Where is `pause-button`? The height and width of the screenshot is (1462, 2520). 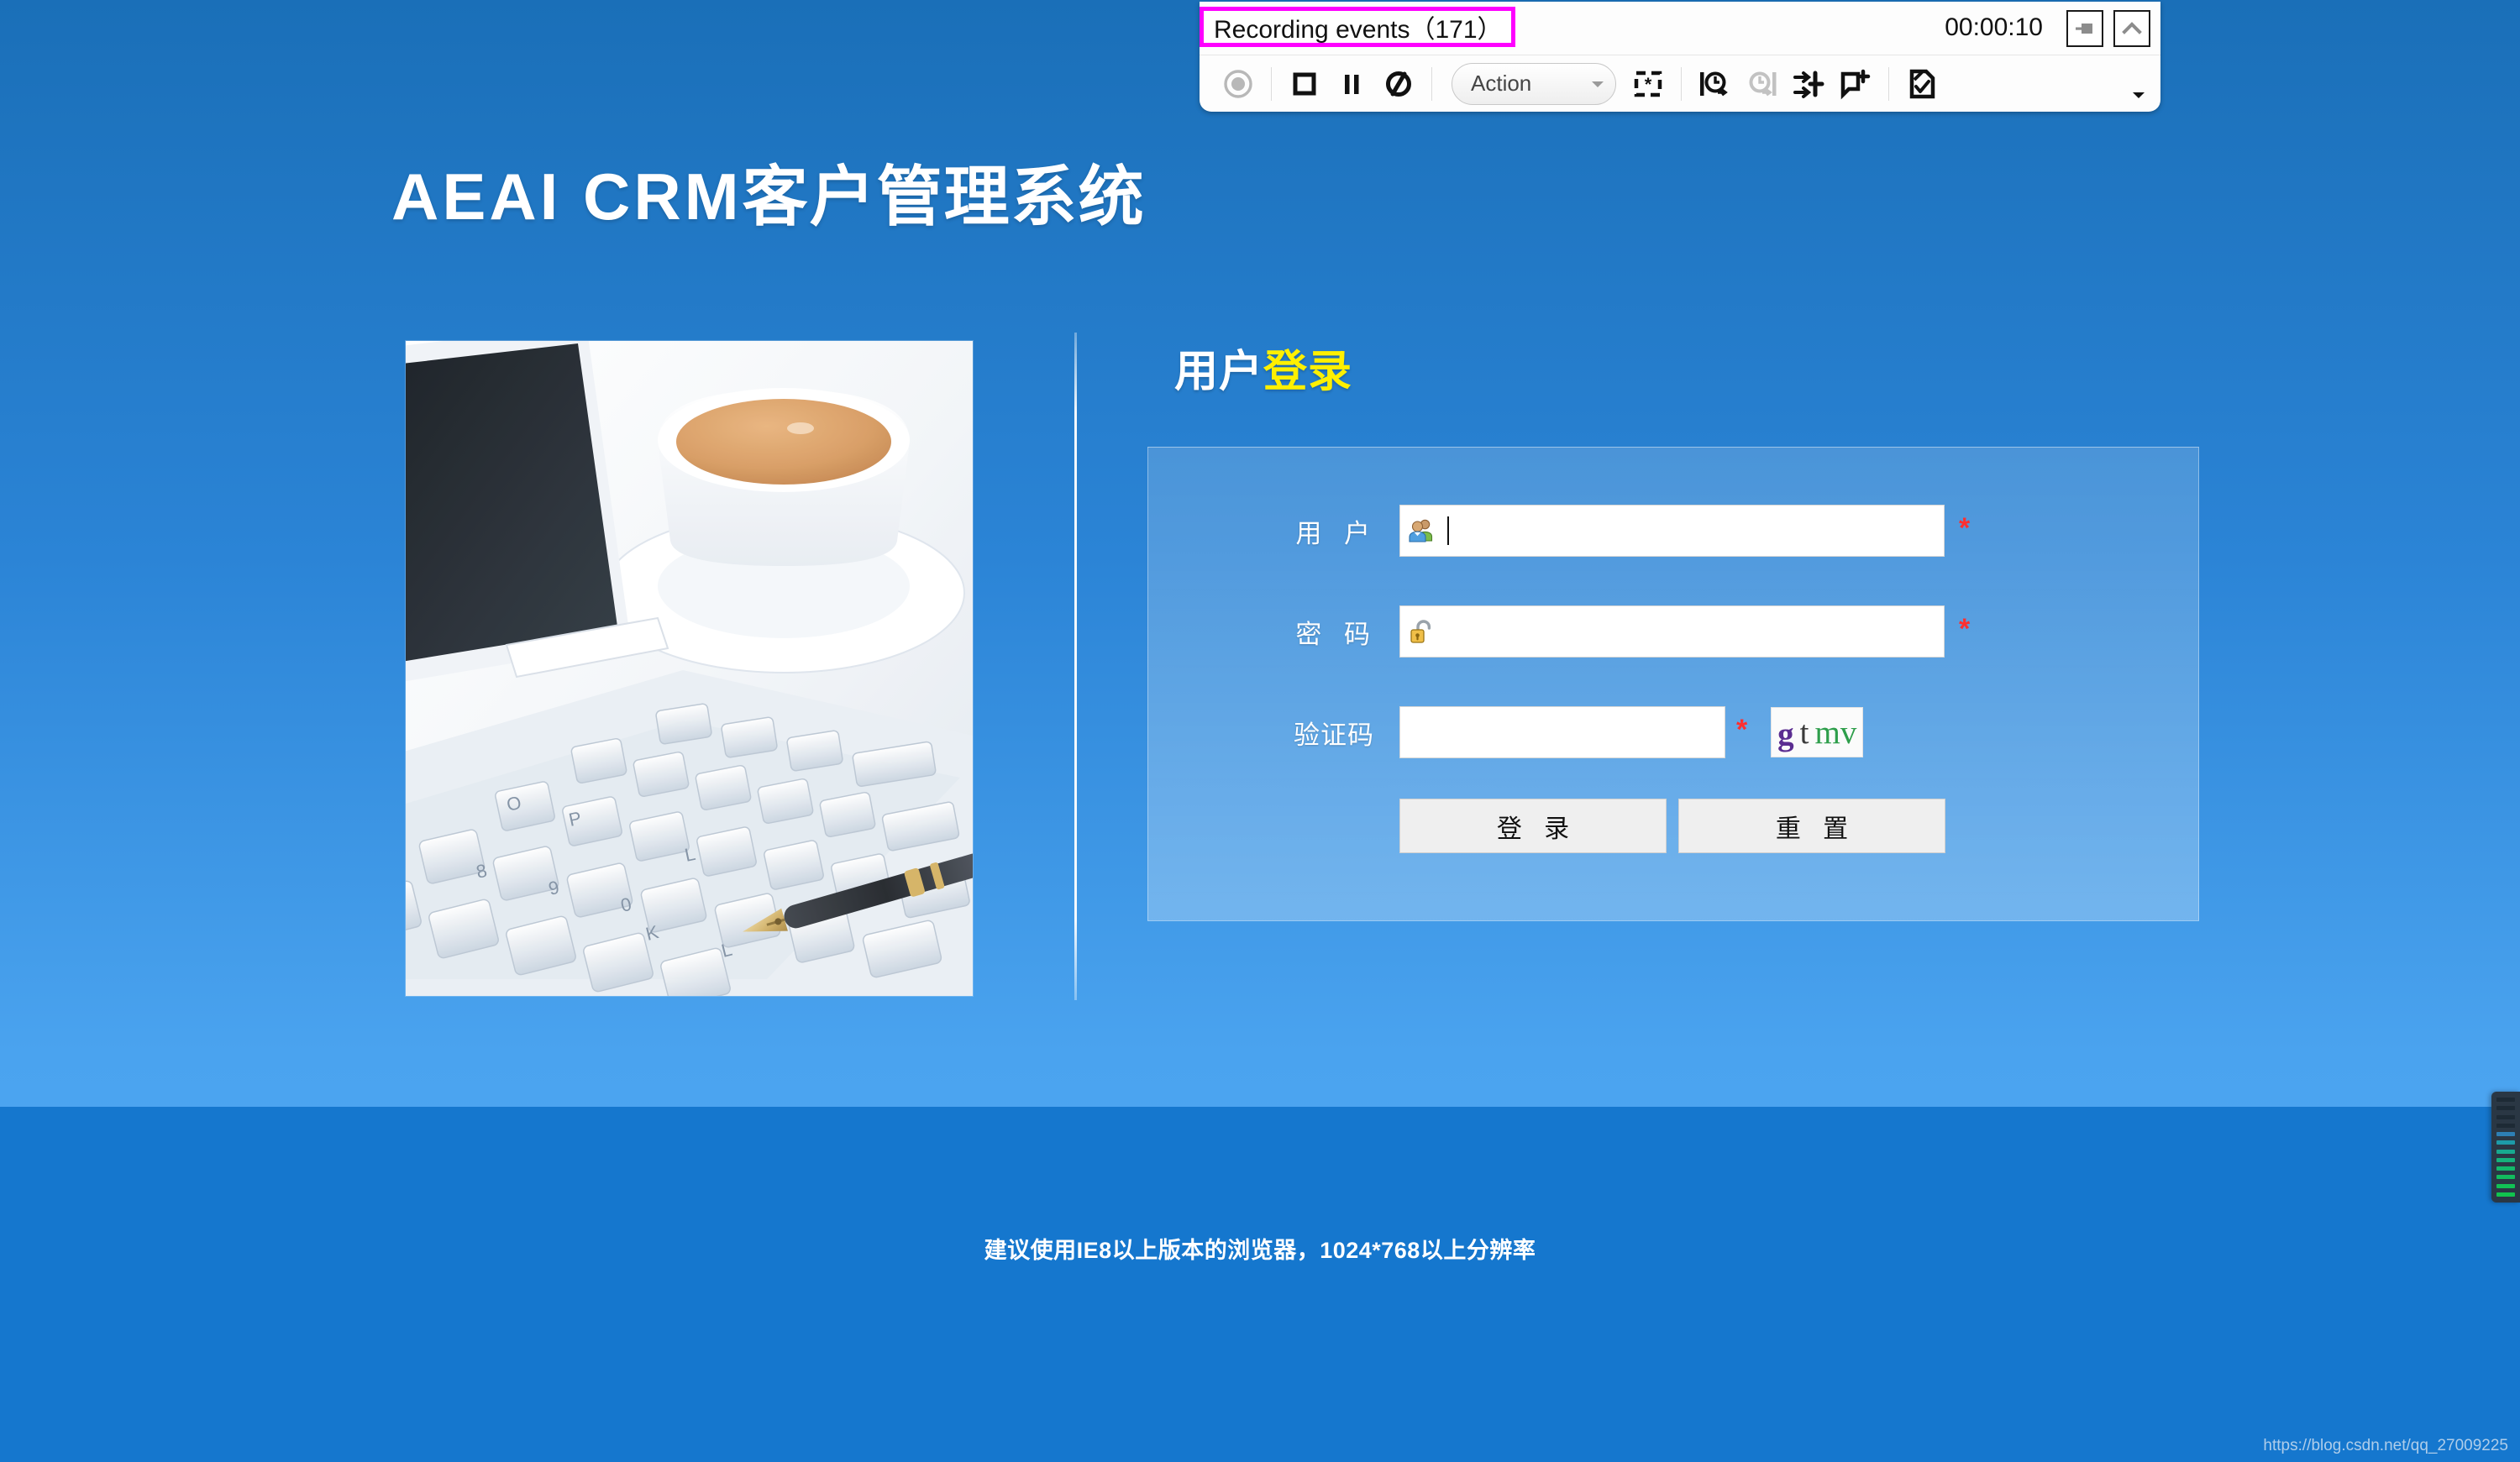
pause-button is located at coordinates (1351, 84).